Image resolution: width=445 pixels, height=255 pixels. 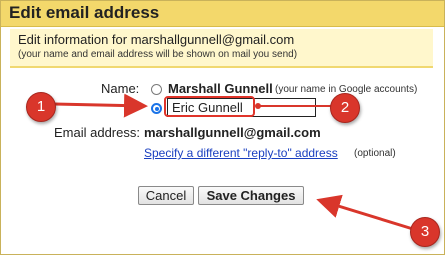 I want to click on step-marker-2: 2, so click(x=345, y=108).